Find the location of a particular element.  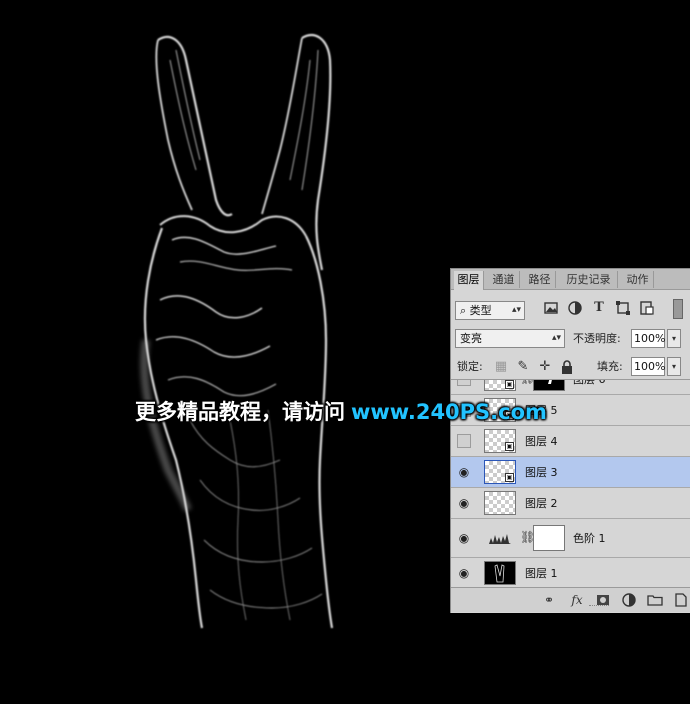

panel-footer: ⚭ fx is located at coordinates (570, 599).